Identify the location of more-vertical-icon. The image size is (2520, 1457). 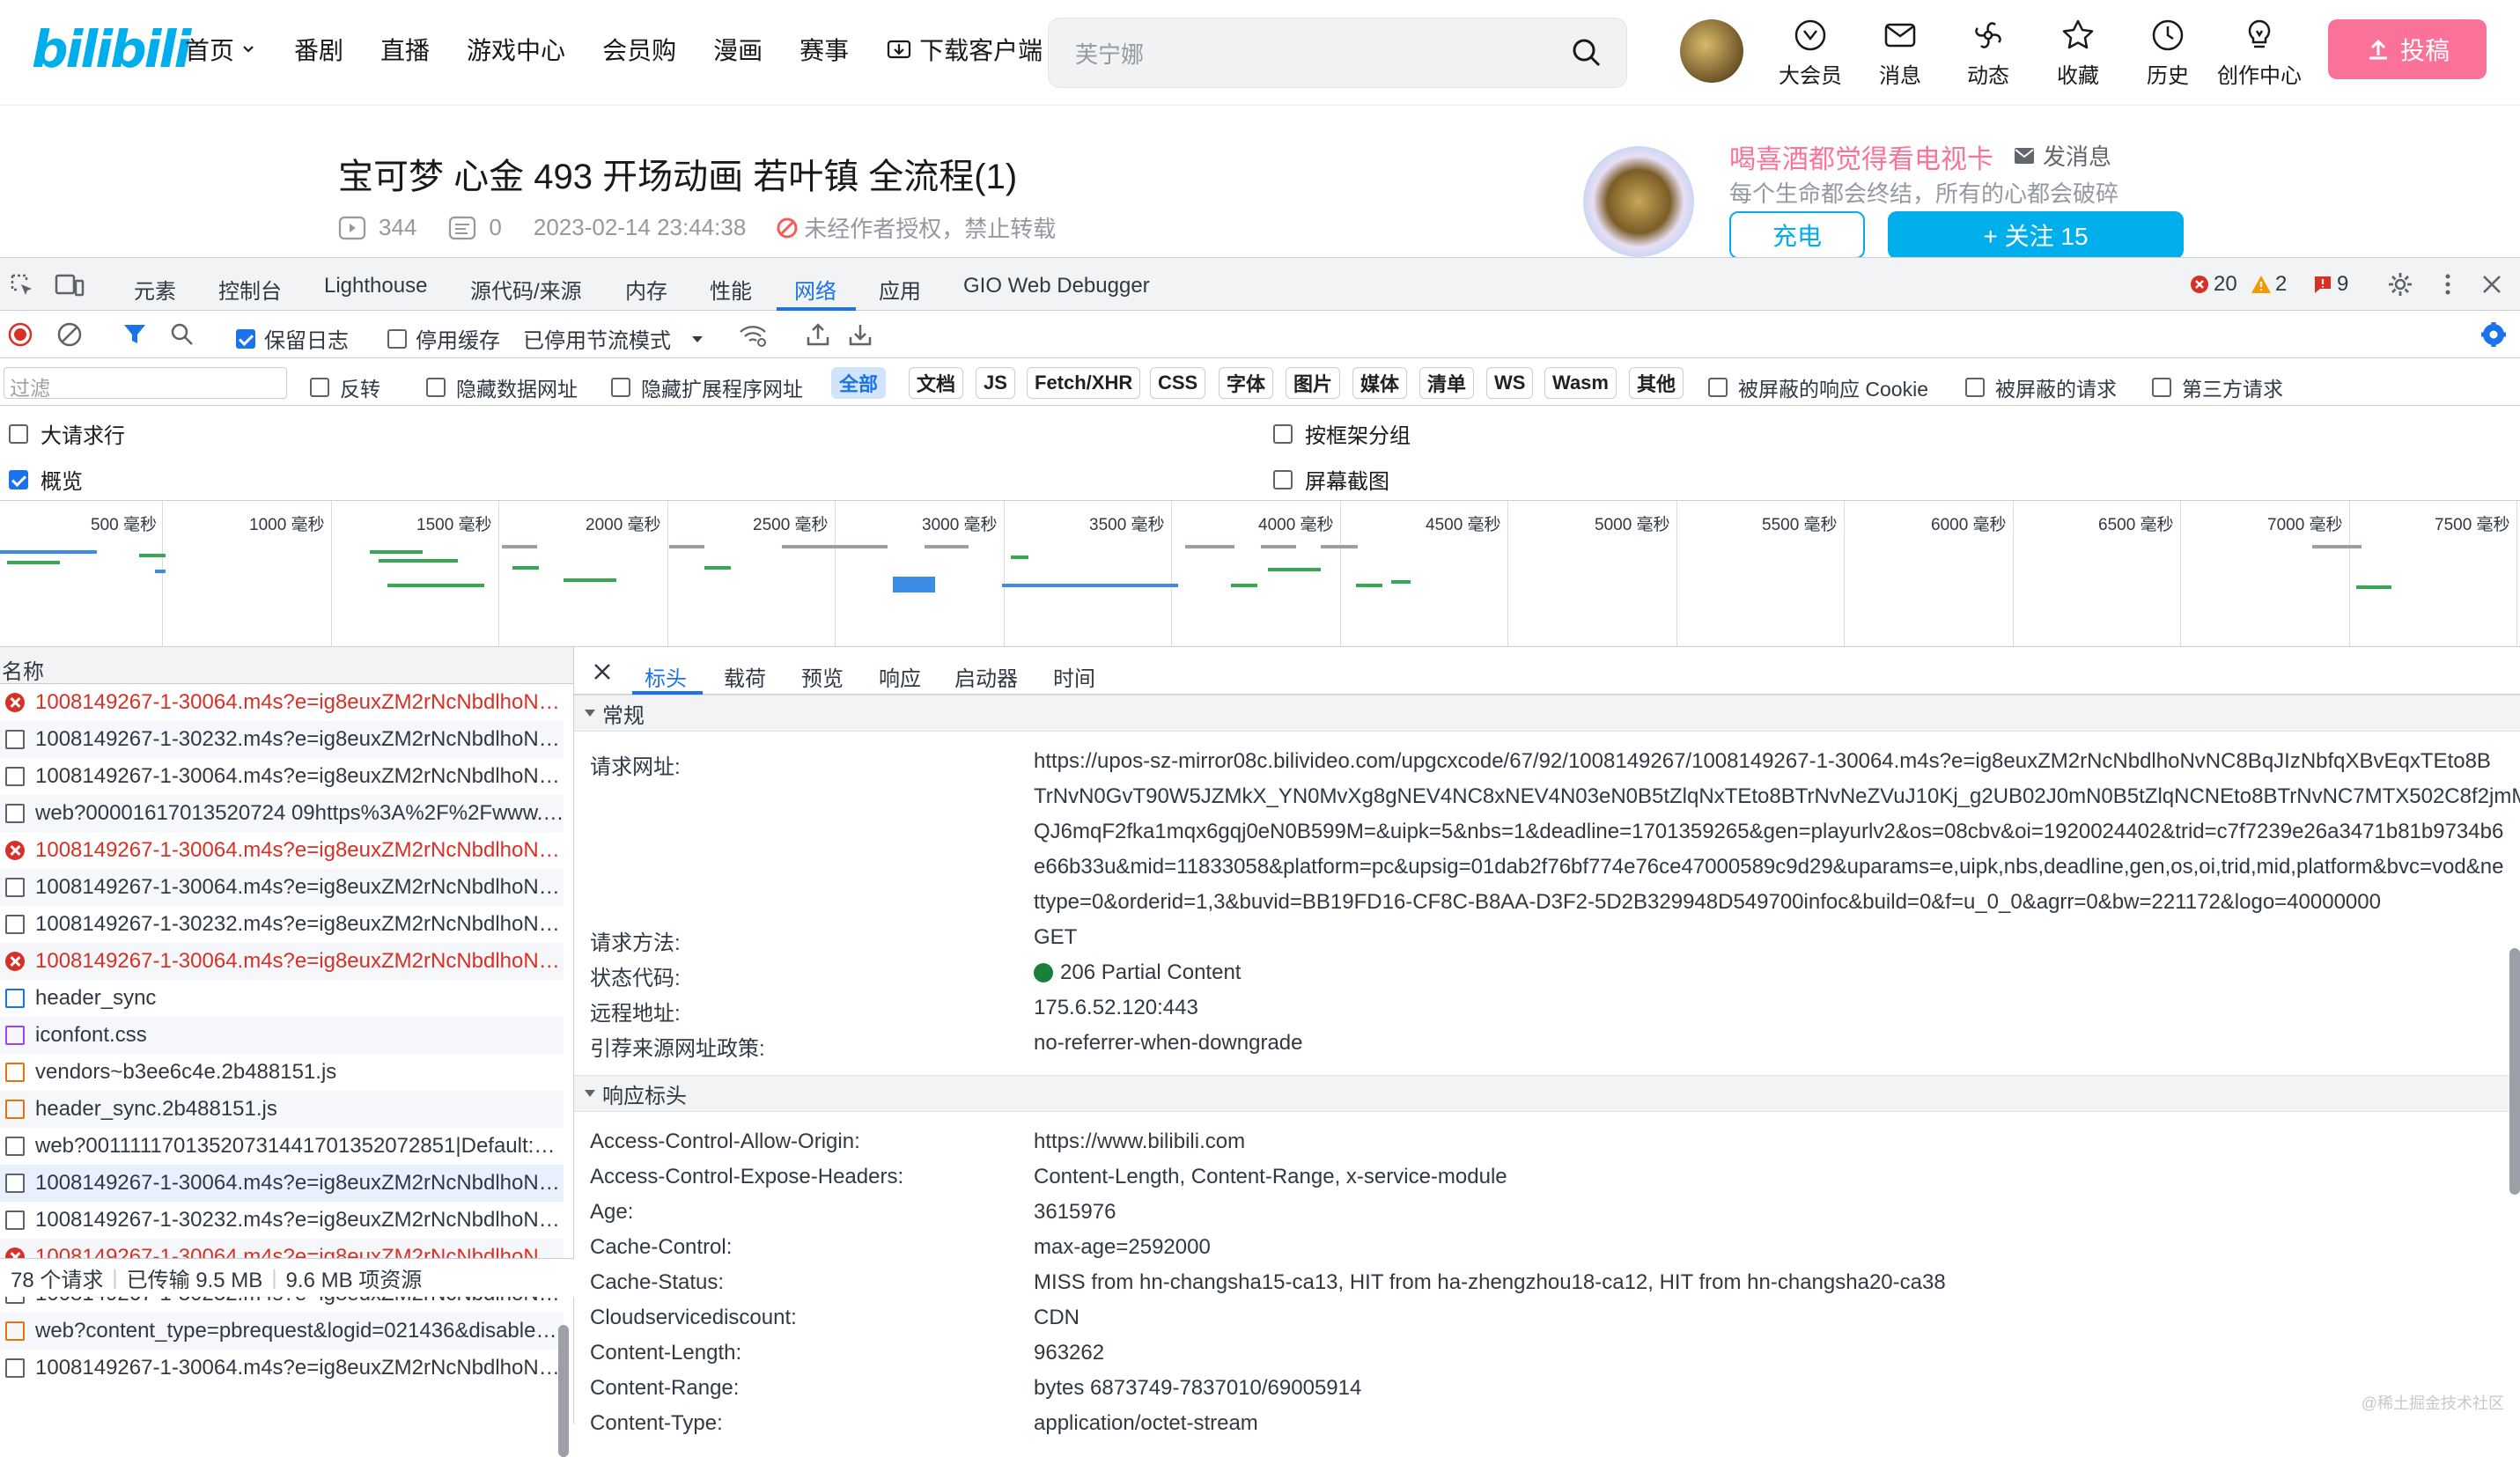
(2448, 284).